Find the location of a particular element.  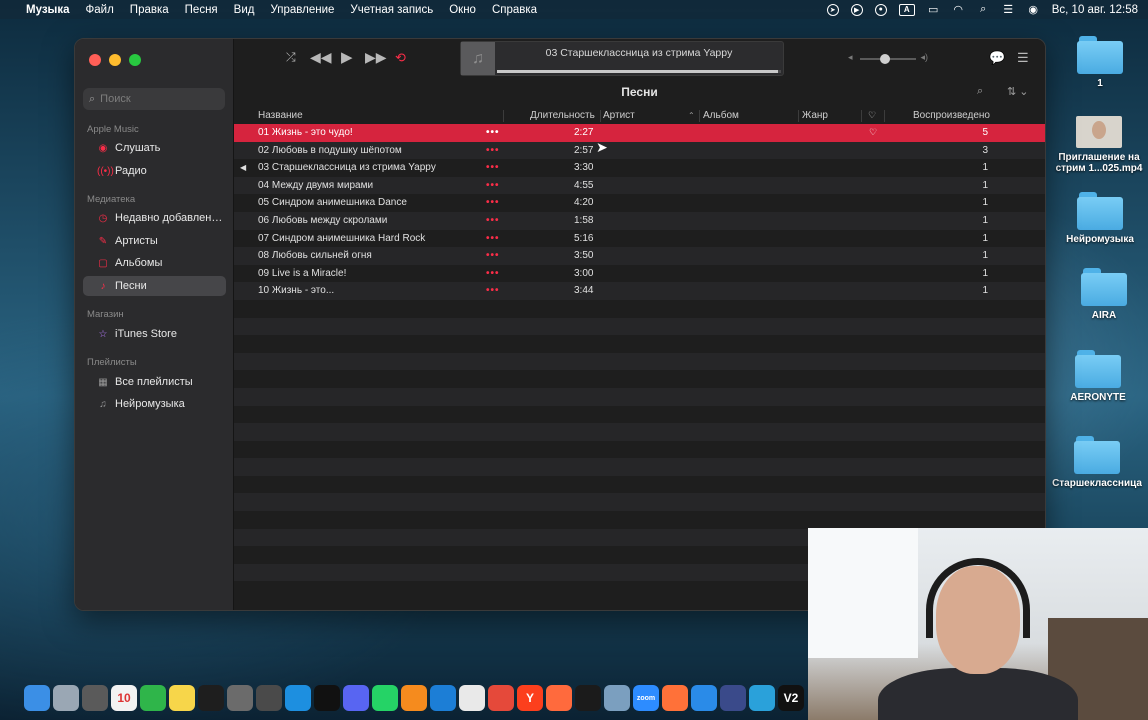

dock-yandex-icon: Y is located at coordinates (530, 698).